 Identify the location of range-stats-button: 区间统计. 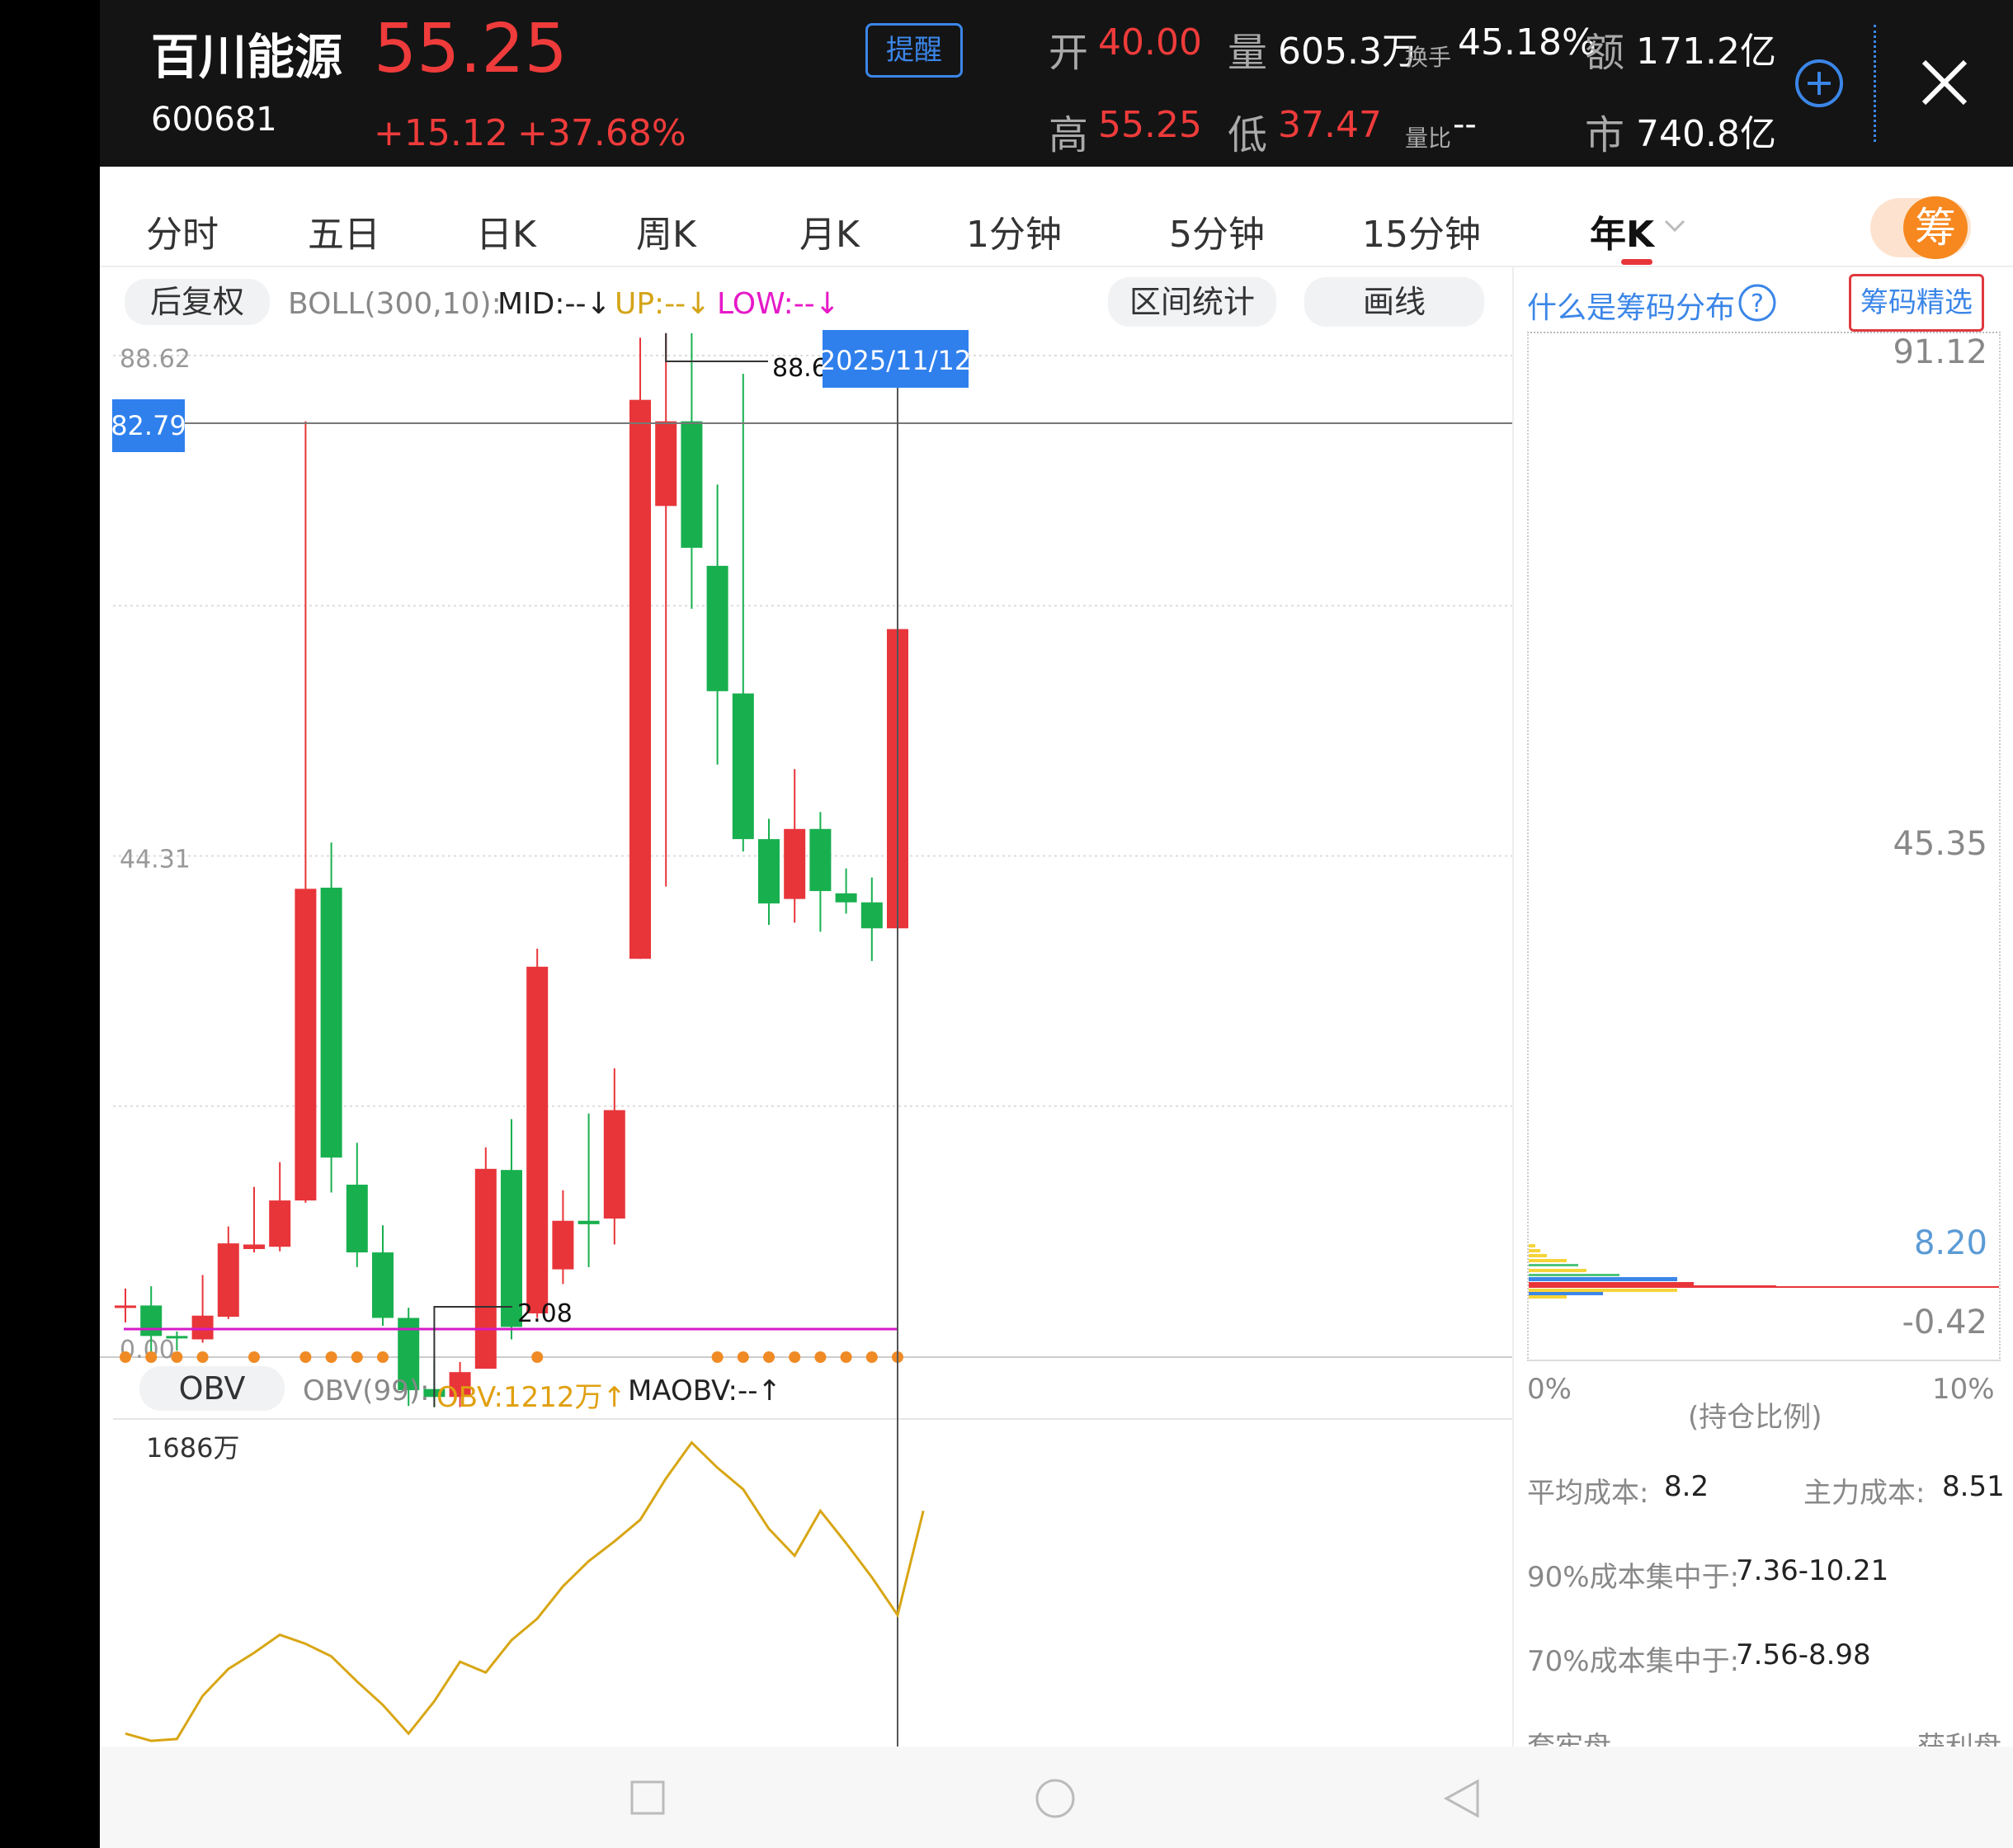
(1192, 302).